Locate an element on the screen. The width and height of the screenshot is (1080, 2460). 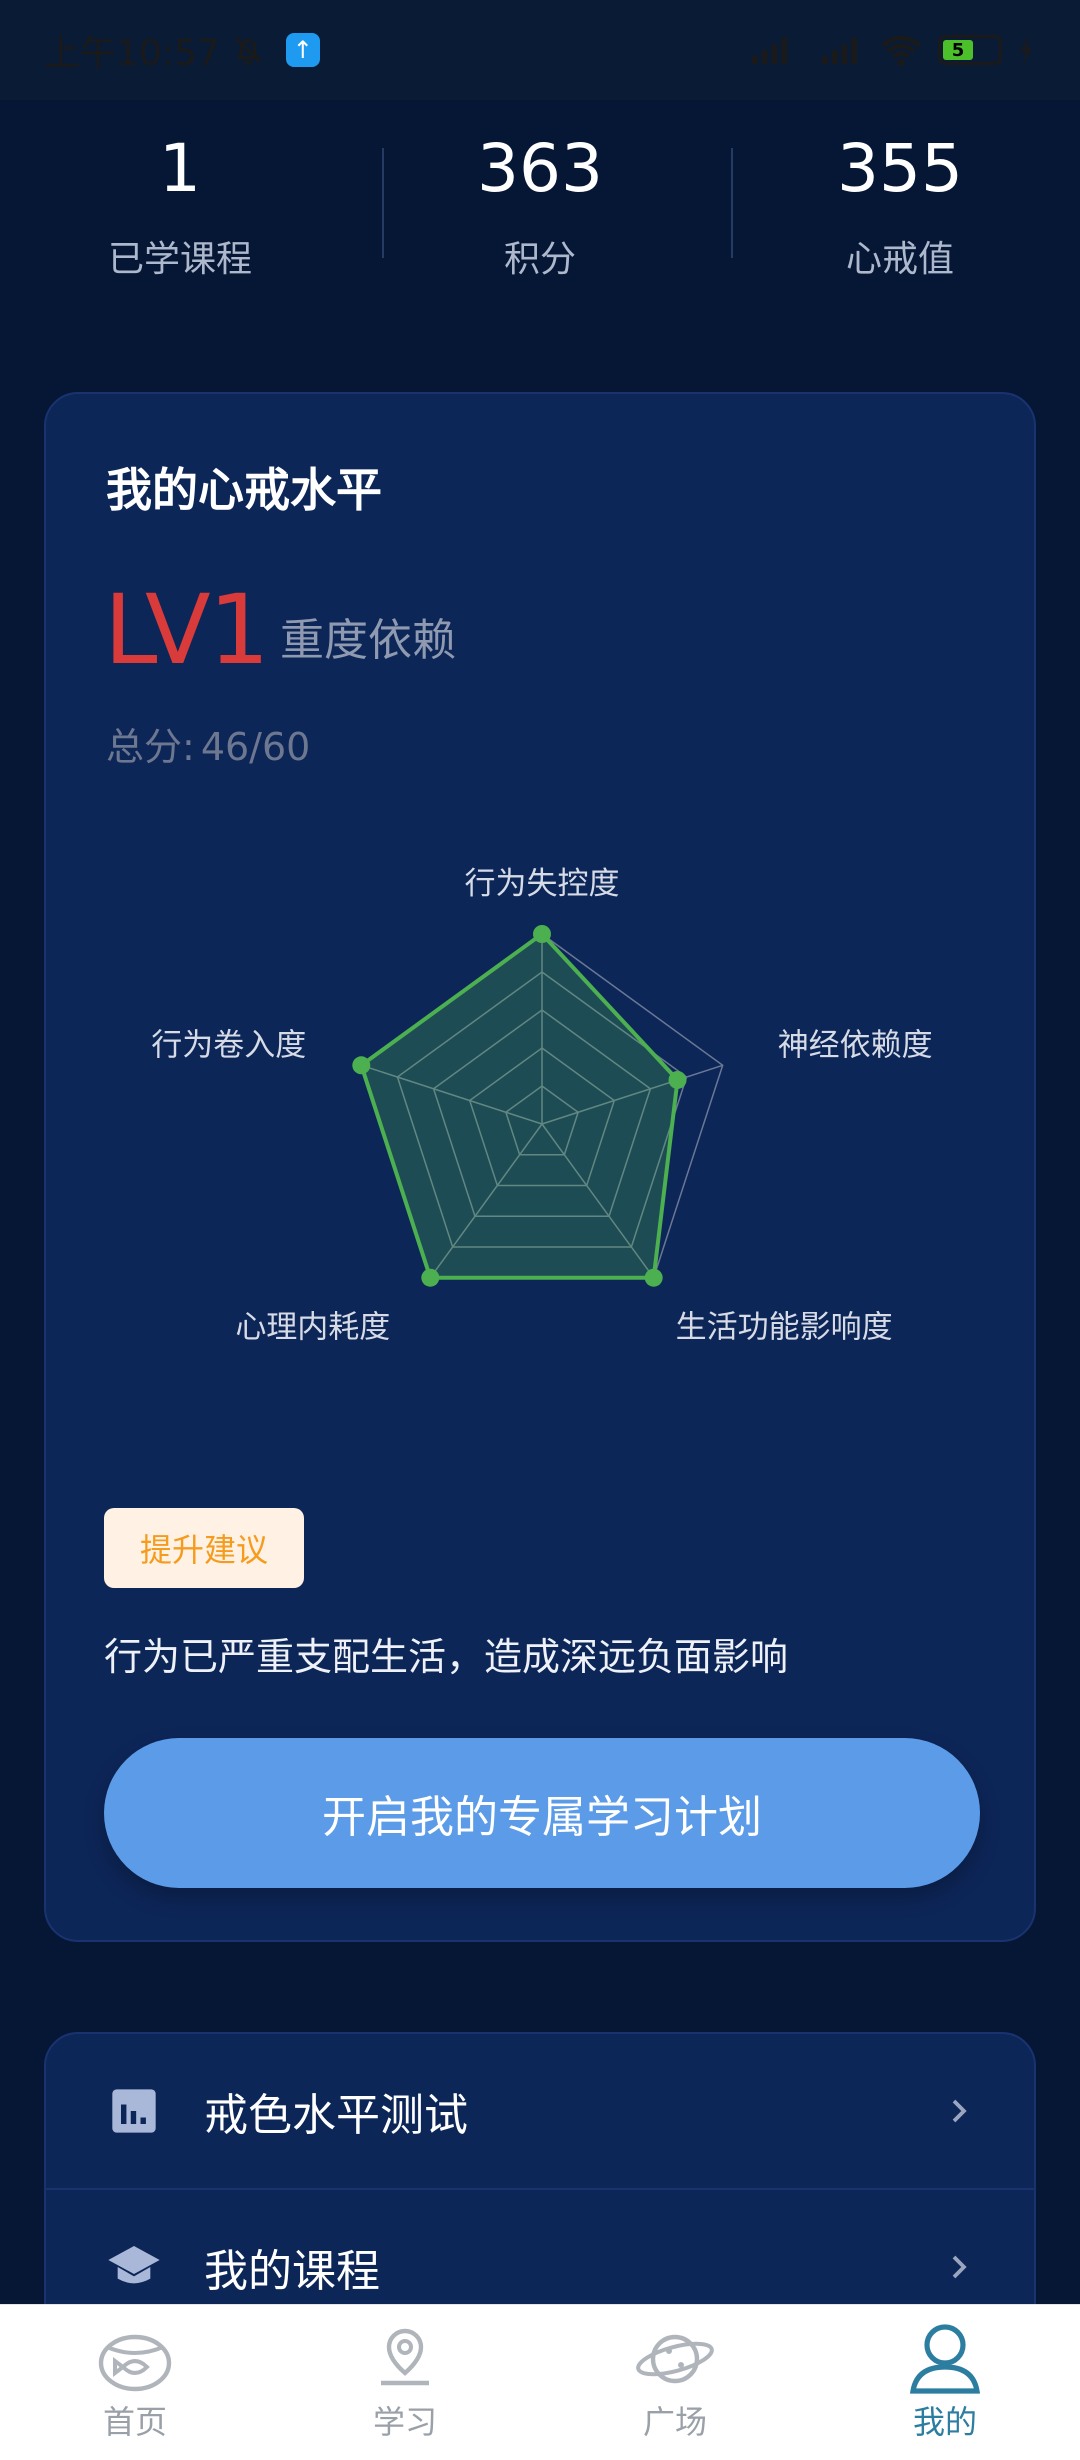
total-score: 总分: 46/60 is located at coordinates (208, 743).